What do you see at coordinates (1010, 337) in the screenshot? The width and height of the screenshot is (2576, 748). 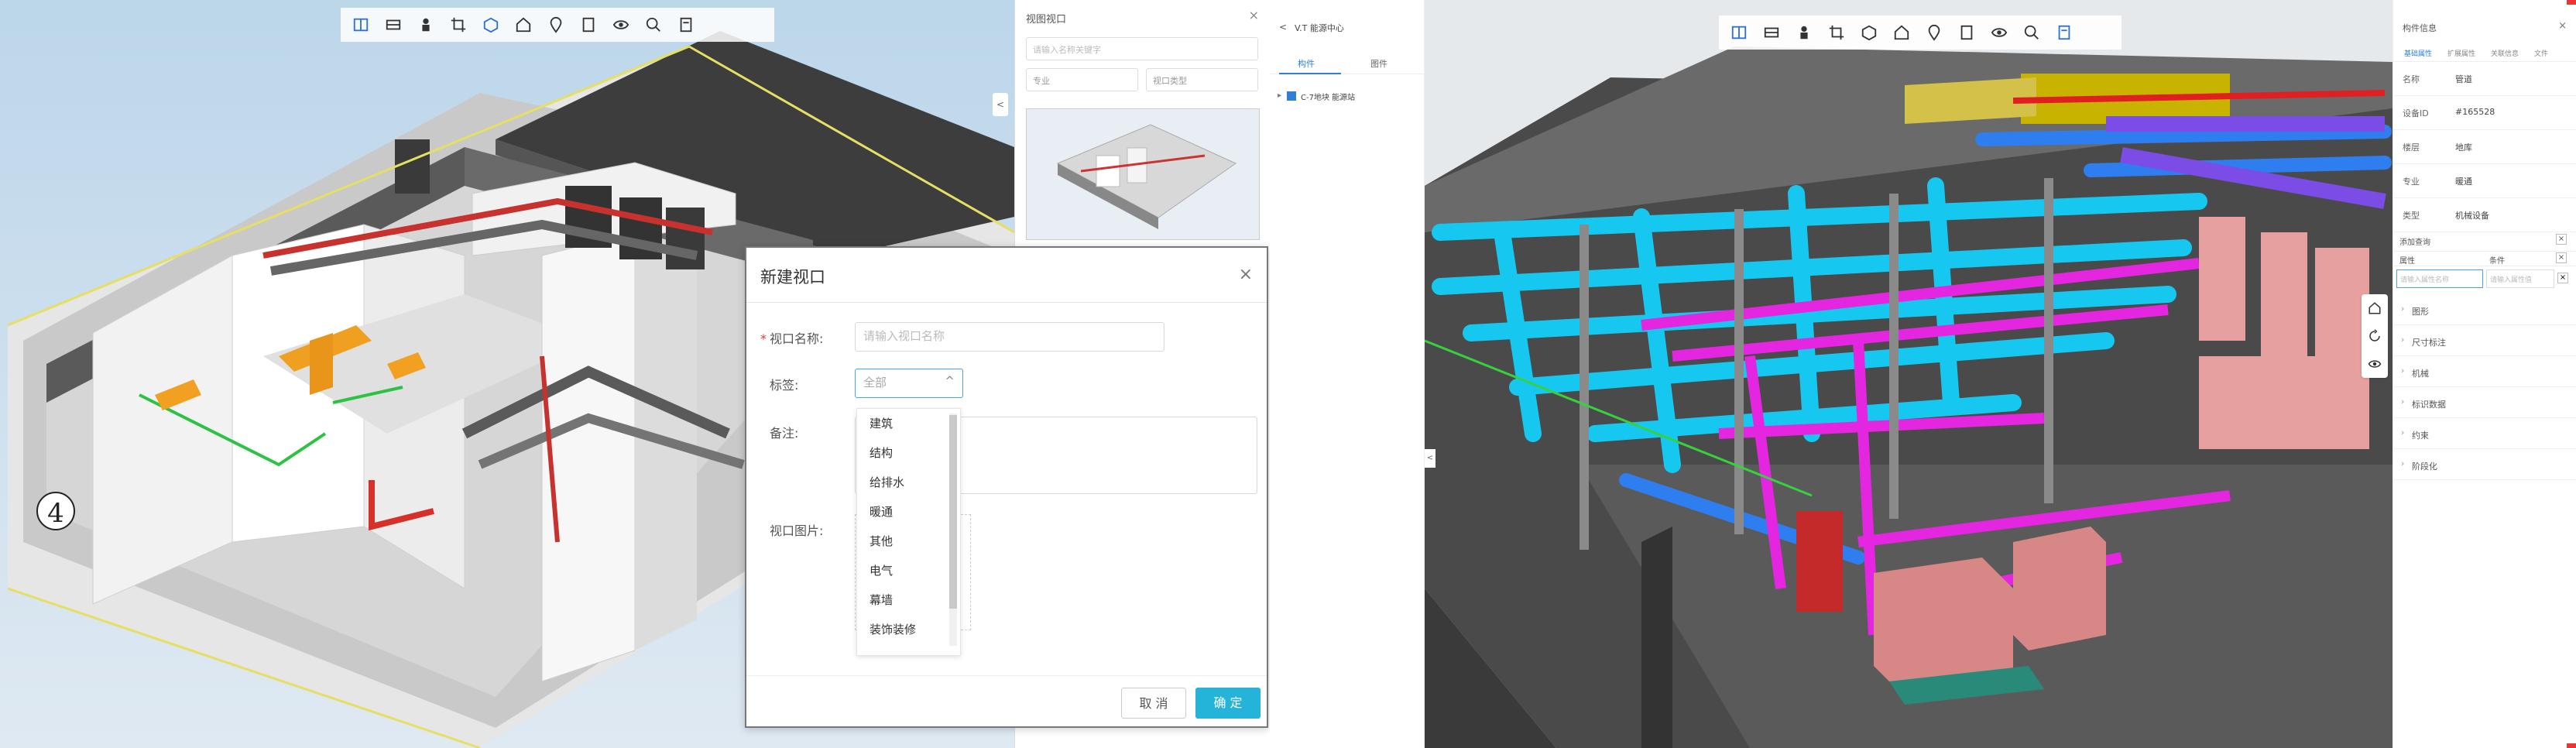 I see `viewport-name-input: 请输入视口名称` at bounding box center [1010, 337].